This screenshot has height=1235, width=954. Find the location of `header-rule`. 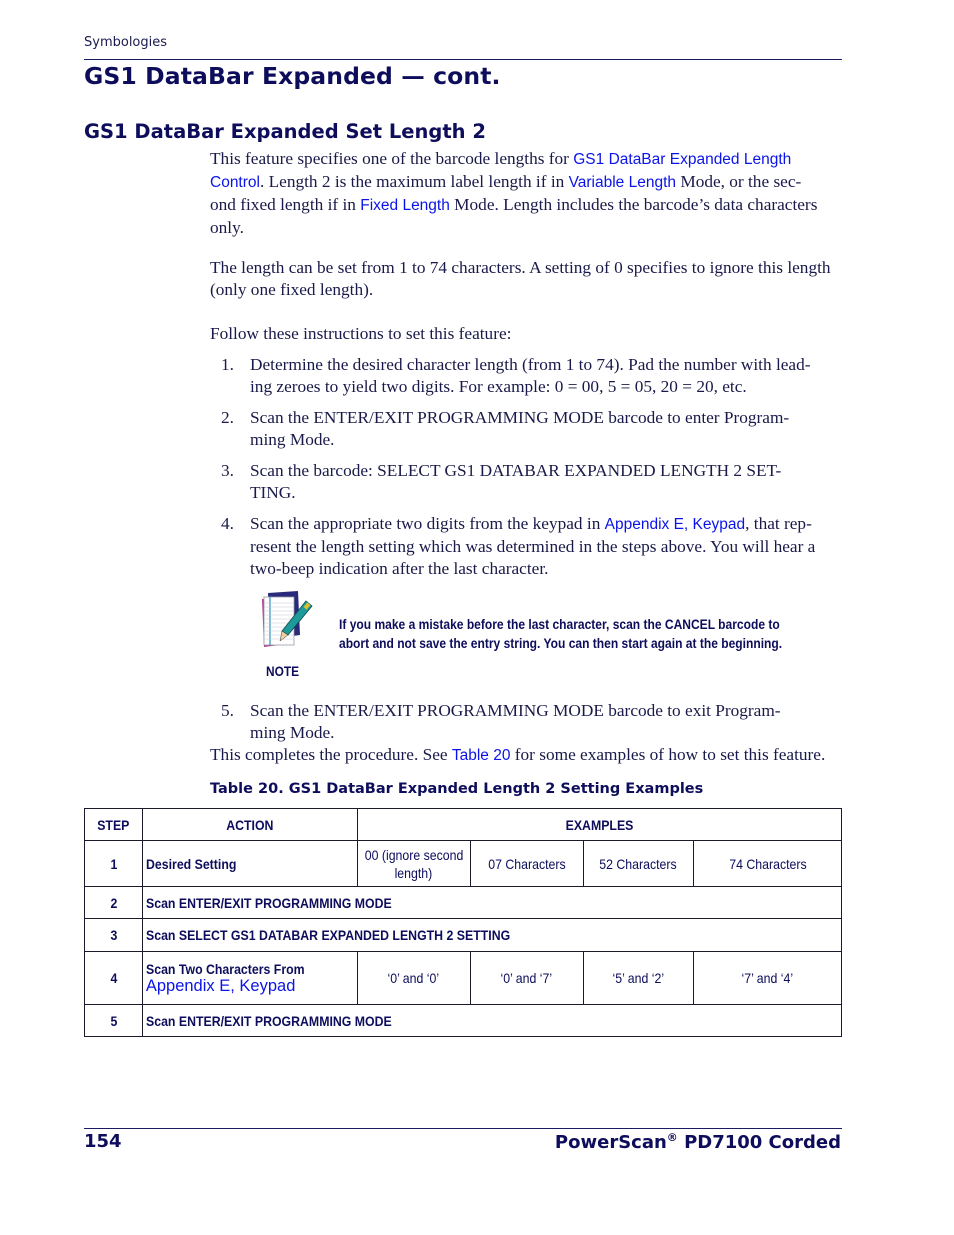

header-rule is located at coordinates (463, 59).